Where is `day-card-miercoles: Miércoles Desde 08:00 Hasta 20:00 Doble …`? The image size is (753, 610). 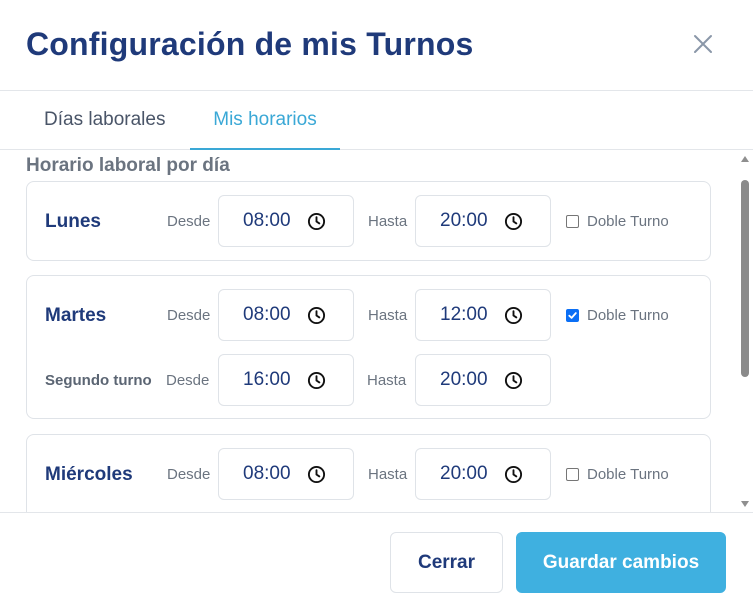
day-card-miercoles: Miércoles Desde 08:00 Hasta 20:00 Doble … is located at coordinates (368, 473).